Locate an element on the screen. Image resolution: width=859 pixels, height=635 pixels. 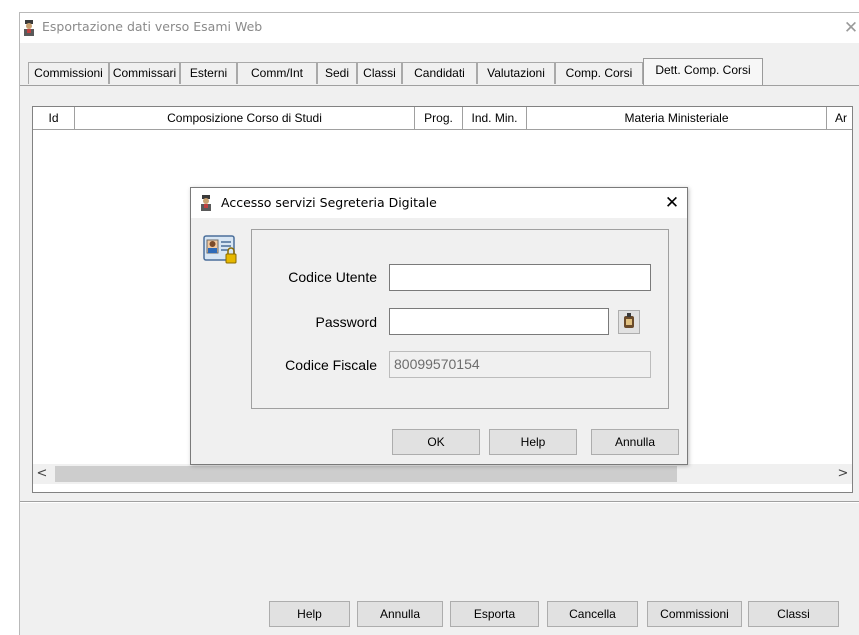
tab-baseline is located at coordinates (439, 85).